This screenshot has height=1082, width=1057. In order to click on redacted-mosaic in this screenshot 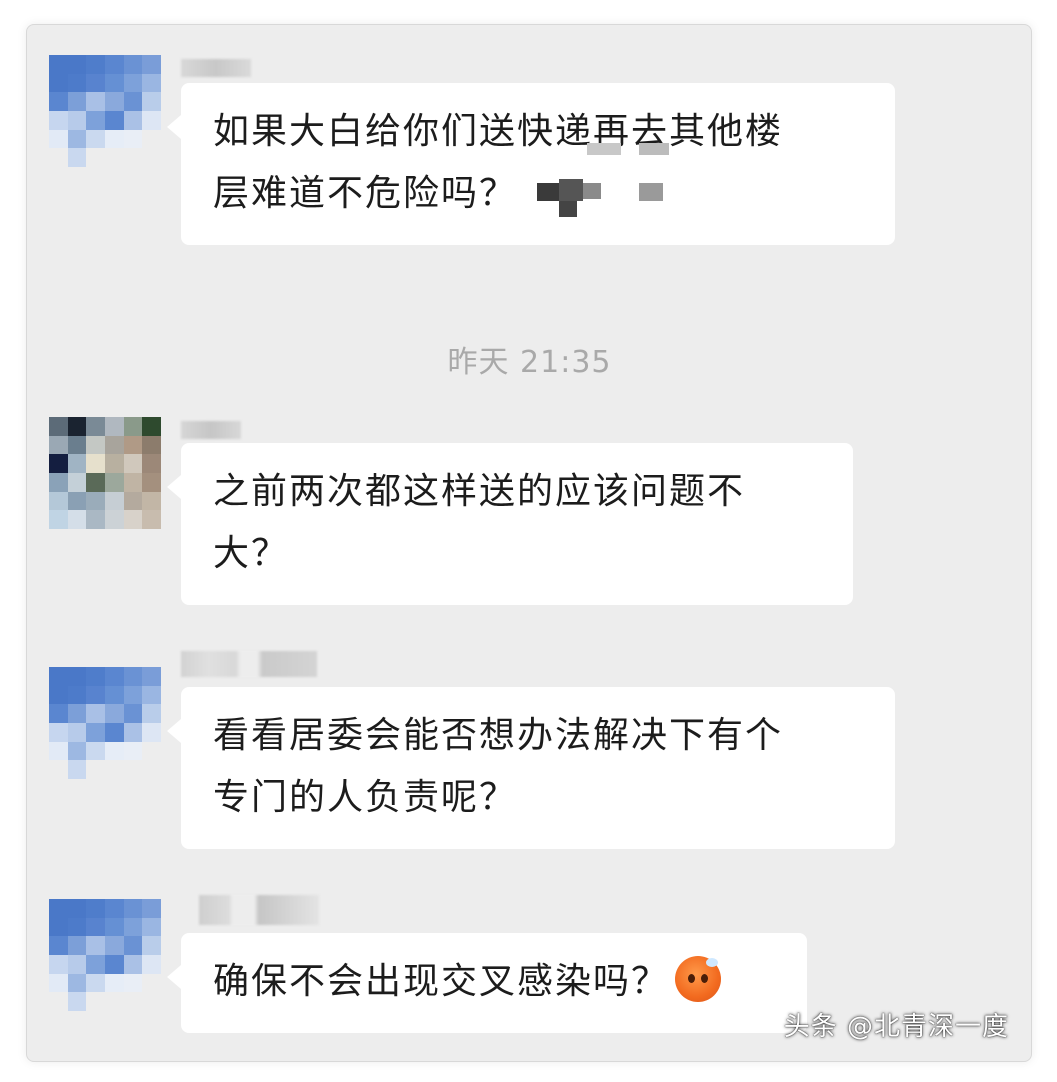, I will do `click(602, 180)`.